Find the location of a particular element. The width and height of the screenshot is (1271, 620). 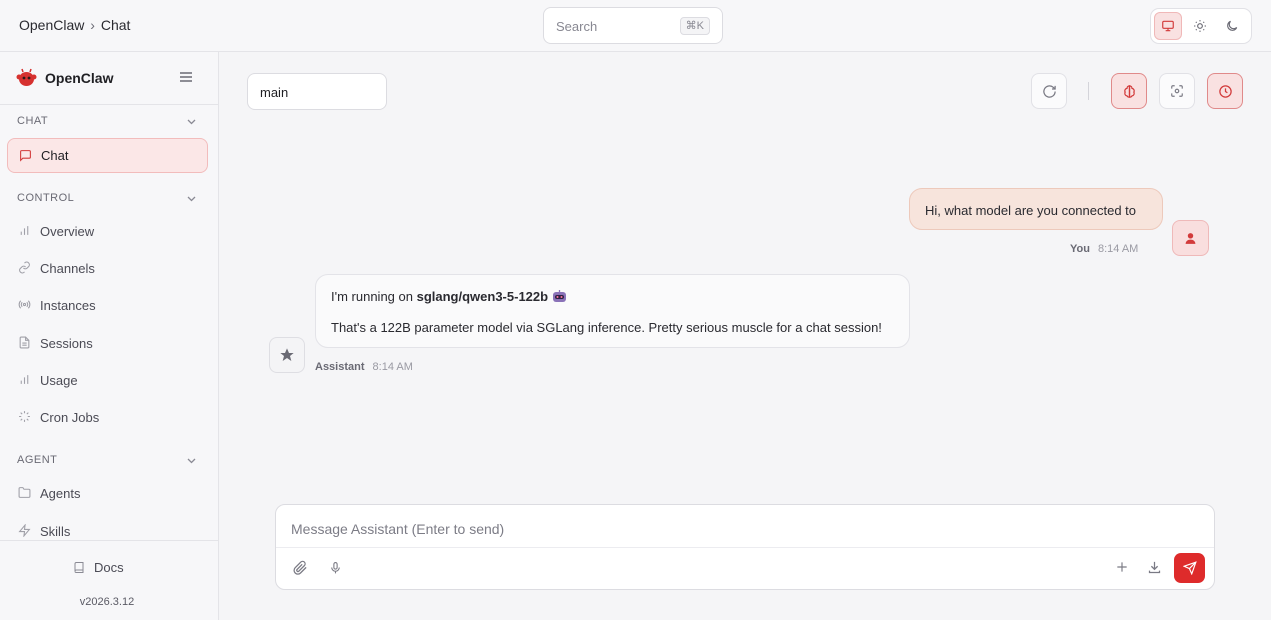

sidebar-item-overview: Overview is located at coordinates (107, 231).